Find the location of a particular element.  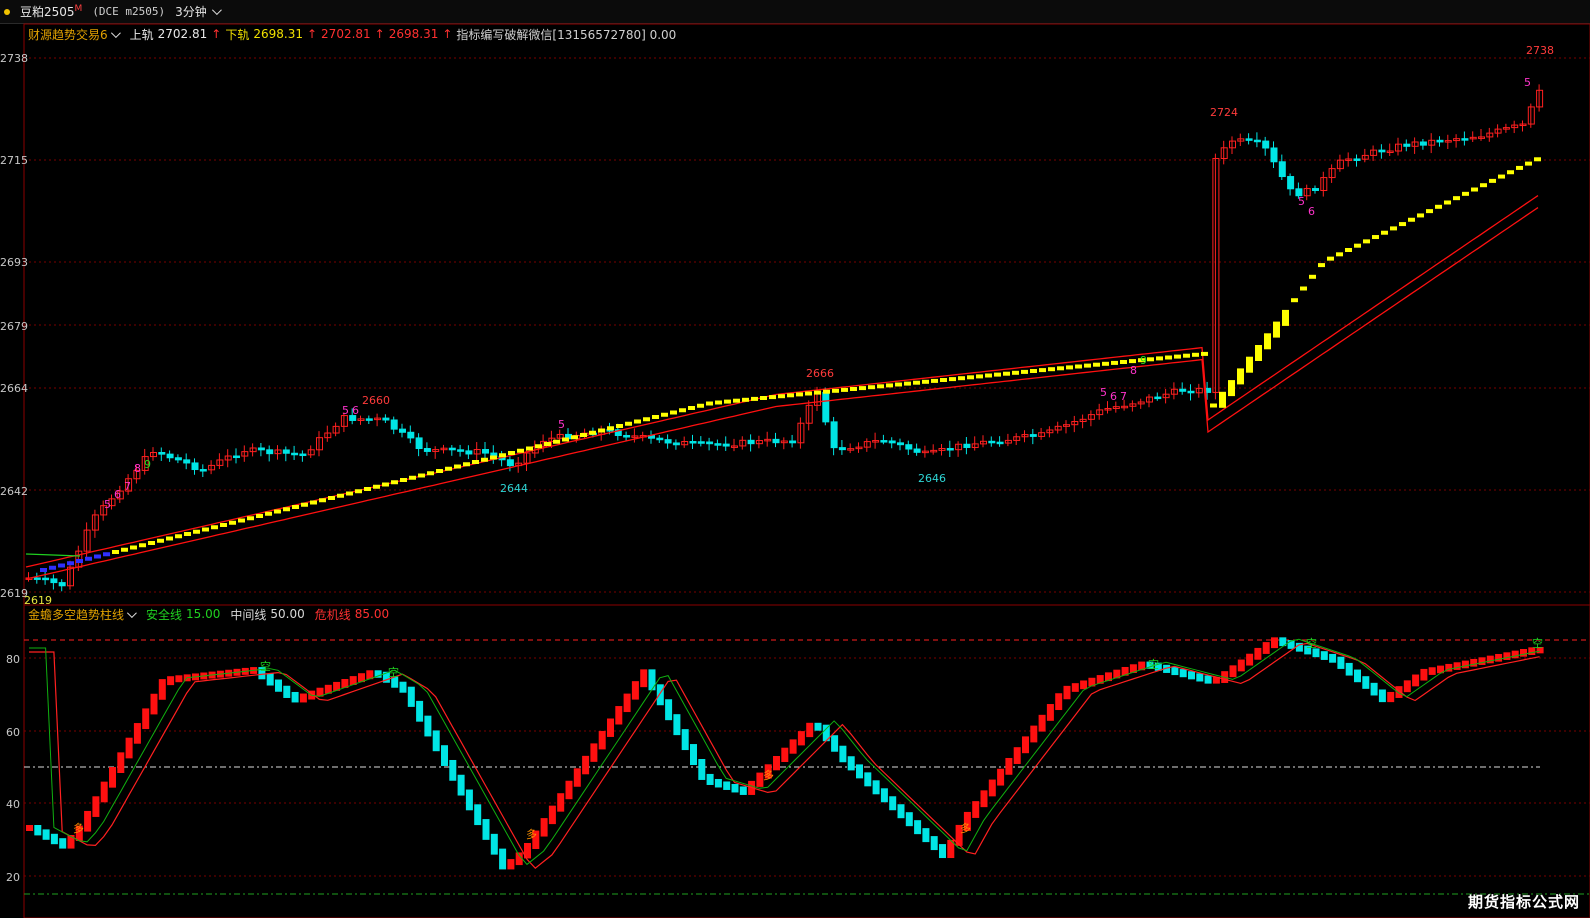

count-label: 8 is located at coordinates (1133, 370).